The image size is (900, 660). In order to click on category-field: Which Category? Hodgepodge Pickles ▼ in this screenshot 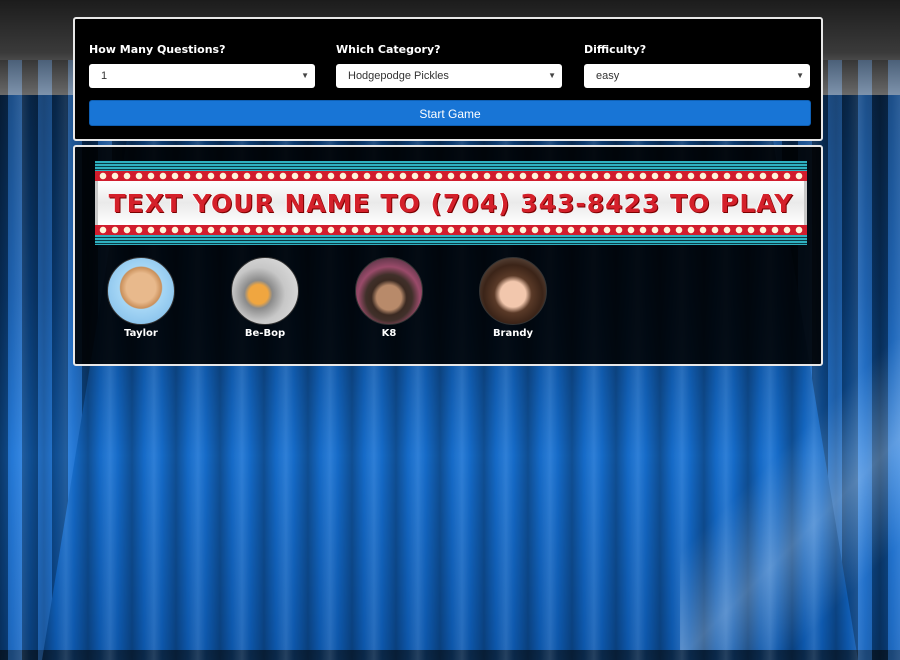, I will do `click(449, 65)`.